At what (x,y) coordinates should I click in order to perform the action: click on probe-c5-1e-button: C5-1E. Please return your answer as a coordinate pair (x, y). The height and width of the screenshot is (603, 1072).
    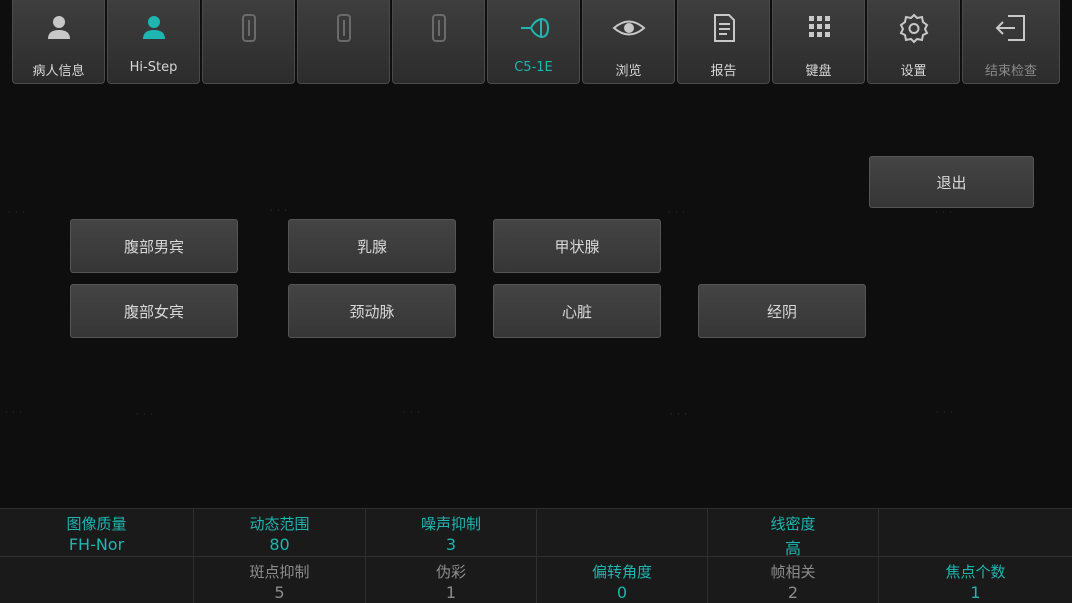
    Looking at the image, I should click on (533, 42).